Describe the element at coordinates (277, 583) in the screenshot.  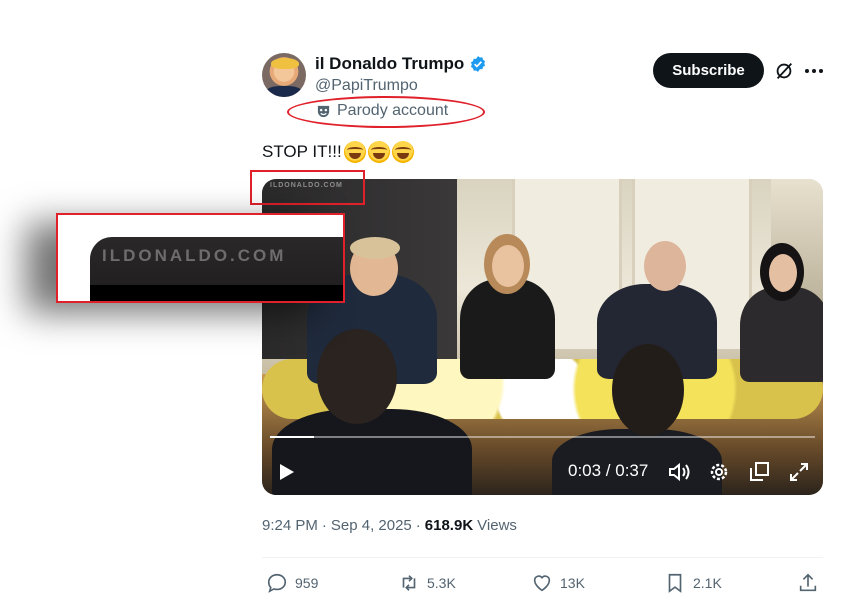
I see `reply-icon` at that location.